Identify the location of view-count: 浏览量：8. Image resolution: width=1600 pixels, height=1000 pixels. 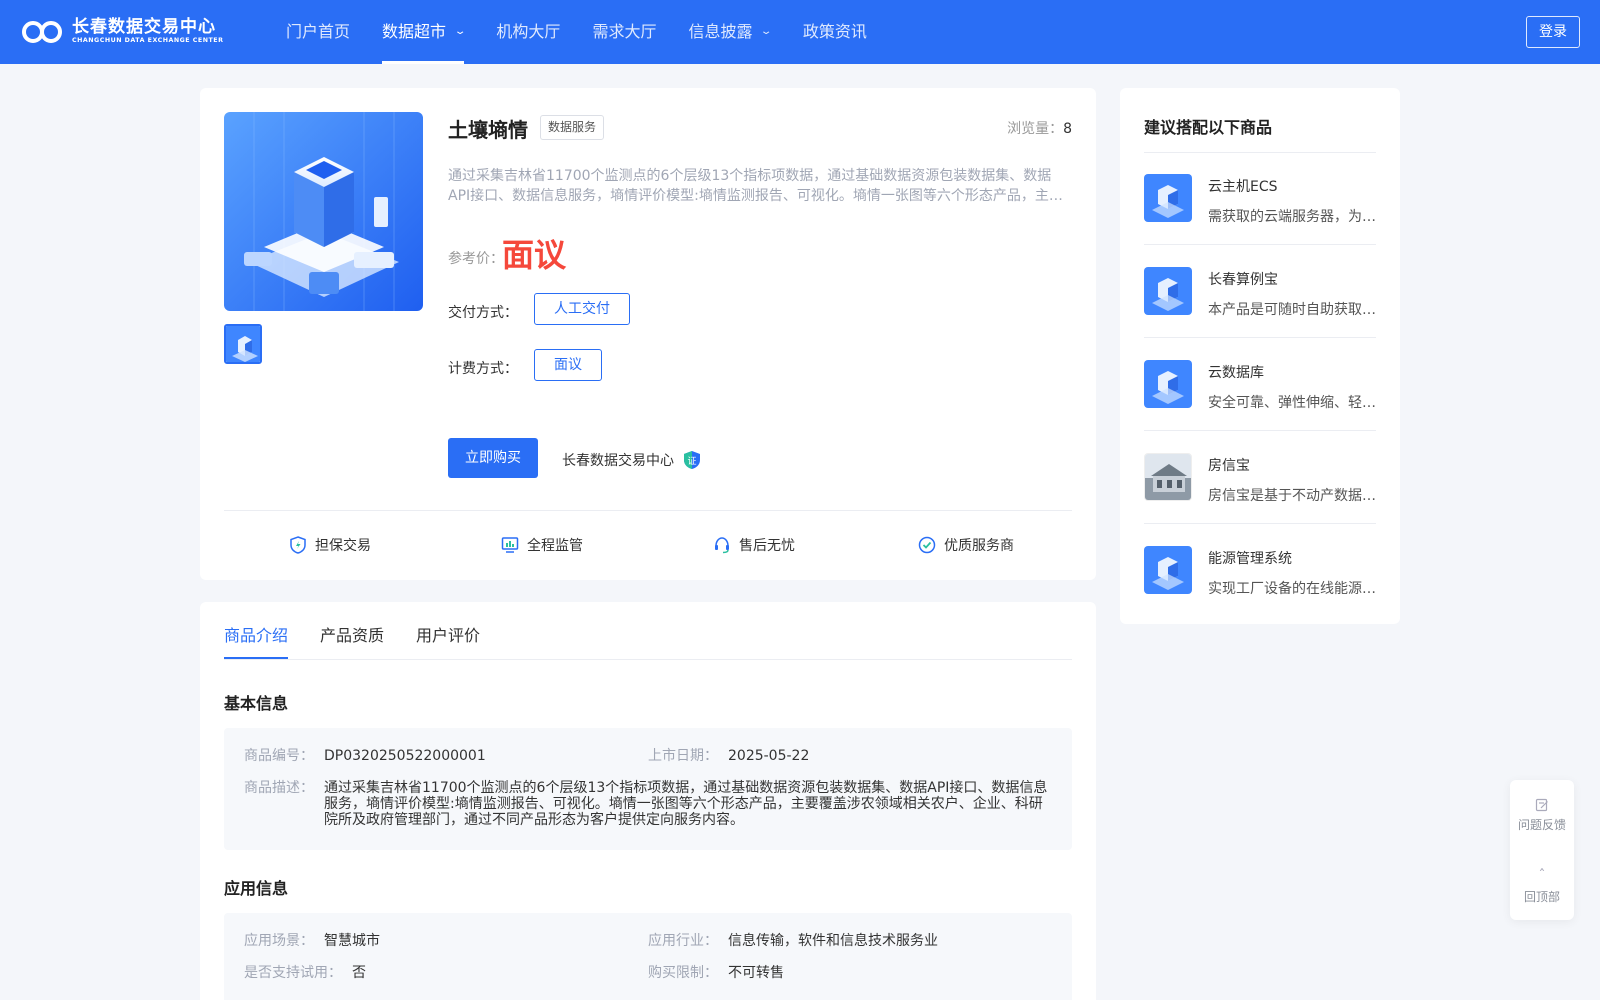
(1039, 129).